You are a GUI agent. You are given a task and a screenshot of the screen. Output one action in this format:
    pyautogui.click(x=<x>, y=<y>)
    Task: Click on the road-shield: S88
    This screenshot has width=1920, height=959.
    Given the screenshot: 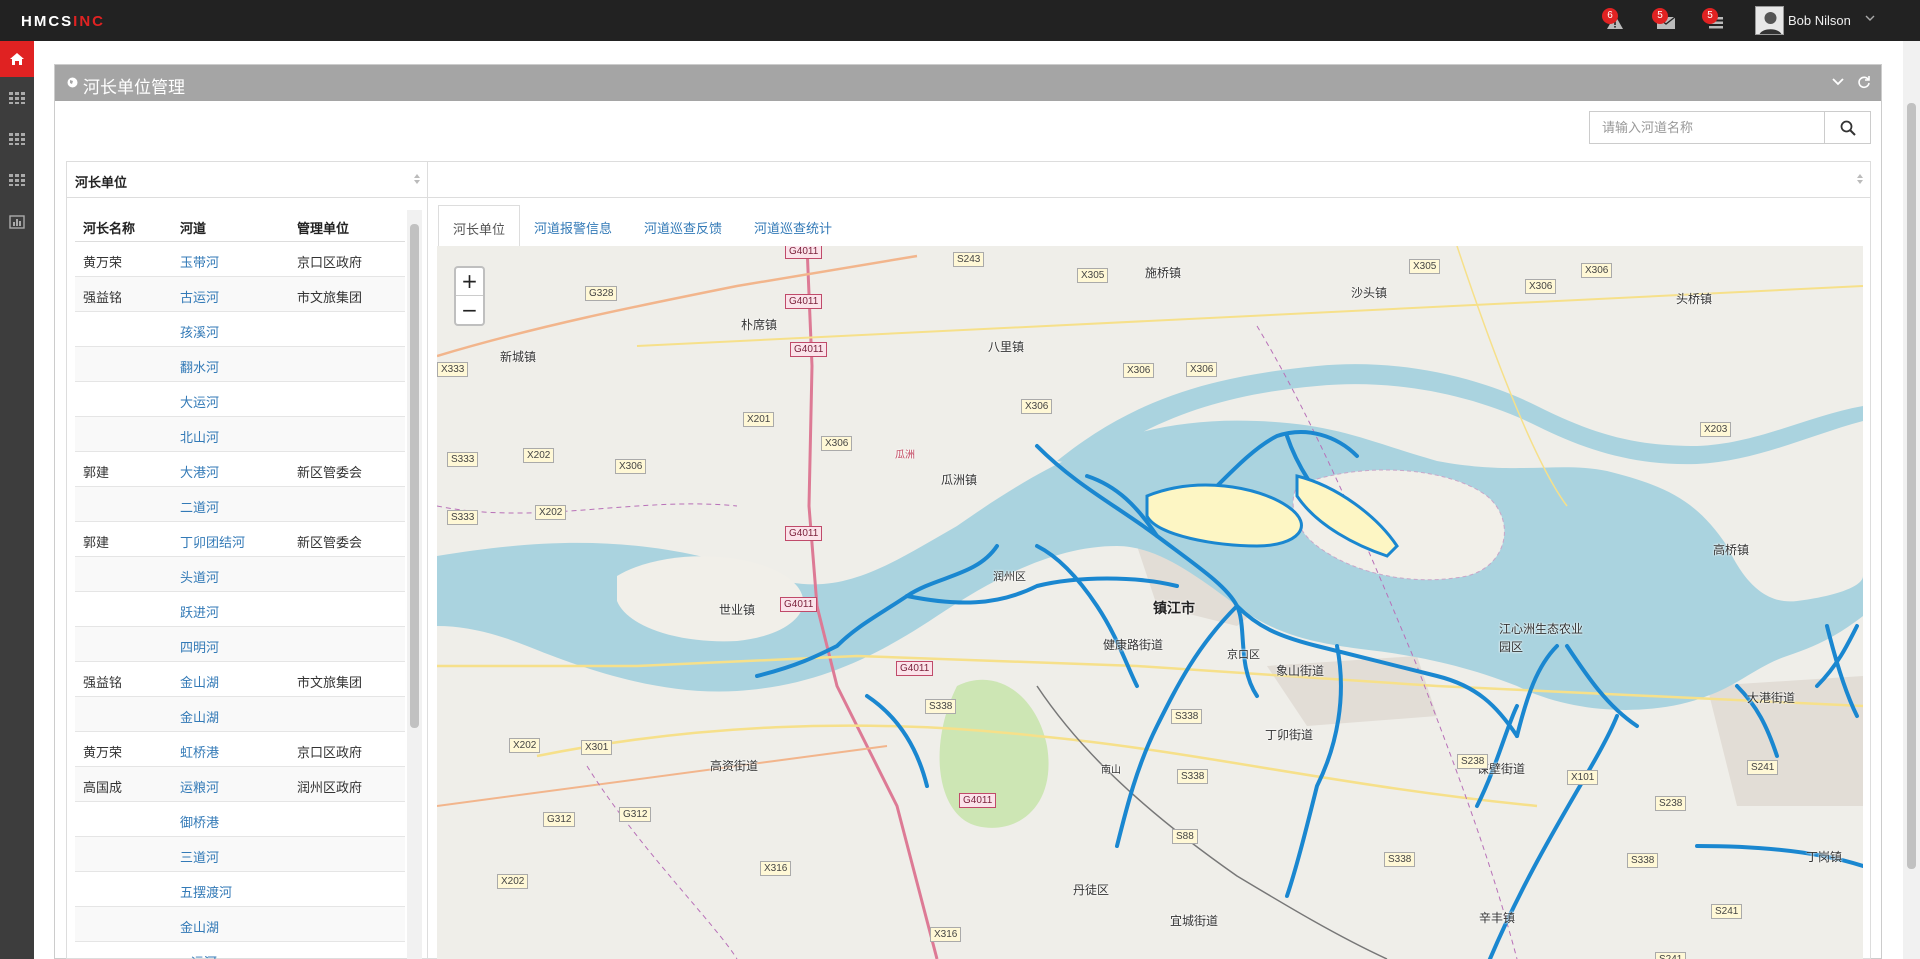 What is the action you would take?
    pyautogui.click(x=1185, y=836)
    